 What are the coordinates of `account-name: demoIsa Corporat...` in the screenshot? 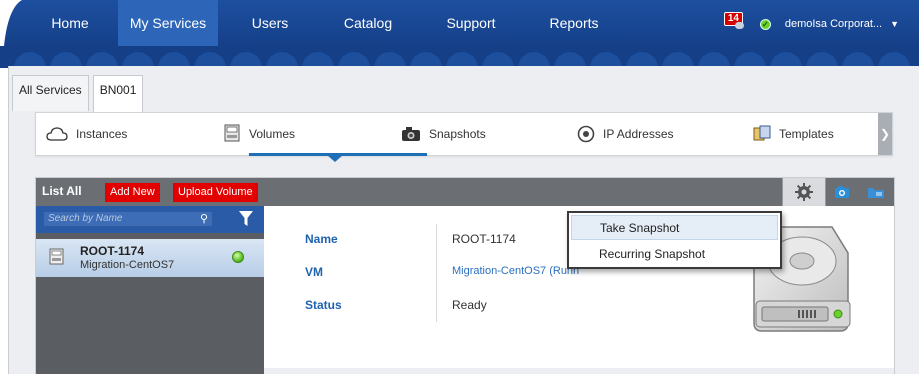 It's located at (833, 24).